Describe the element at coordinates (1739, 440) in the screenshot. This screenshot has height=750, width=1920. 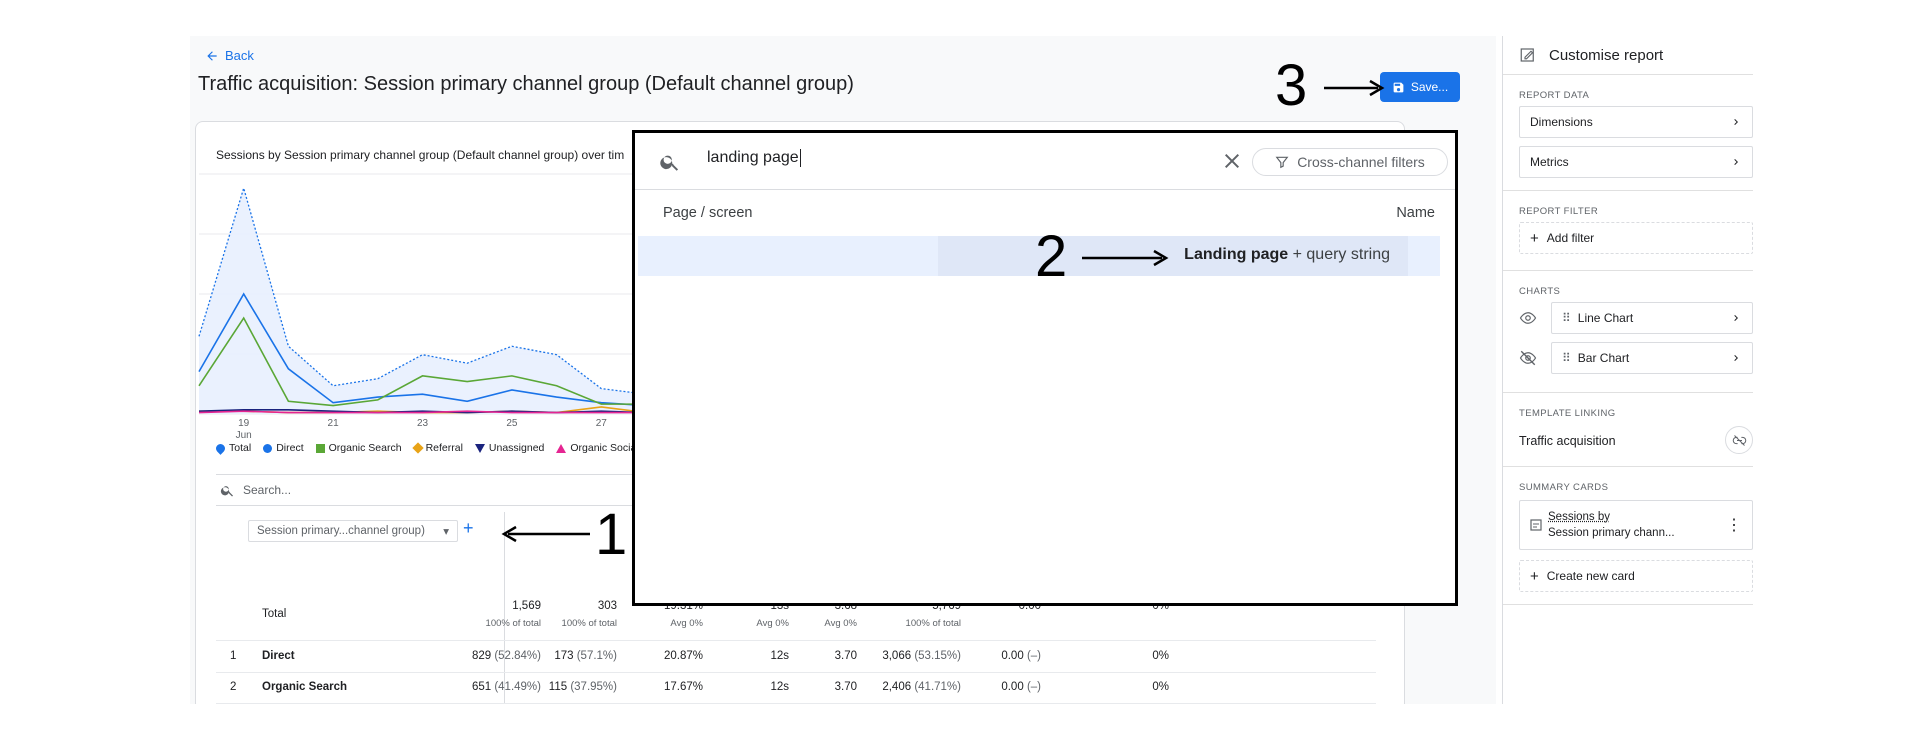
I see `unlink-template-button` at that location.